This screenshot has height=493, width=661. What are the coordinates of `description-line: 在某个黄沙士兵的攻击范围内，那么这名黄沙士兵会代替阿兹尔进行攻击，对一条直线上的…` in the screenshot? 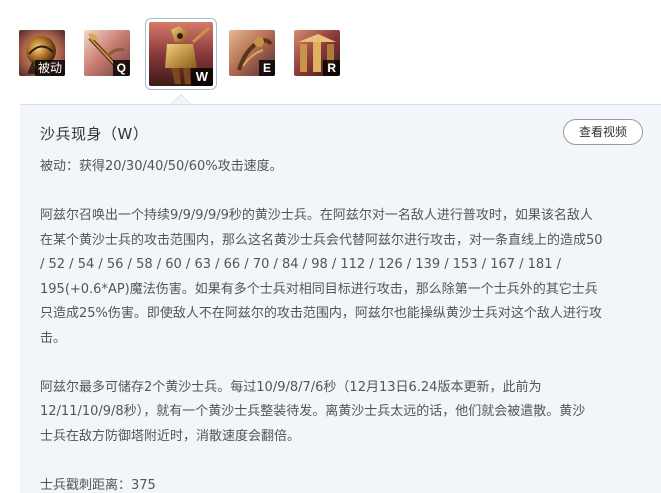 It's located at (321, 240).